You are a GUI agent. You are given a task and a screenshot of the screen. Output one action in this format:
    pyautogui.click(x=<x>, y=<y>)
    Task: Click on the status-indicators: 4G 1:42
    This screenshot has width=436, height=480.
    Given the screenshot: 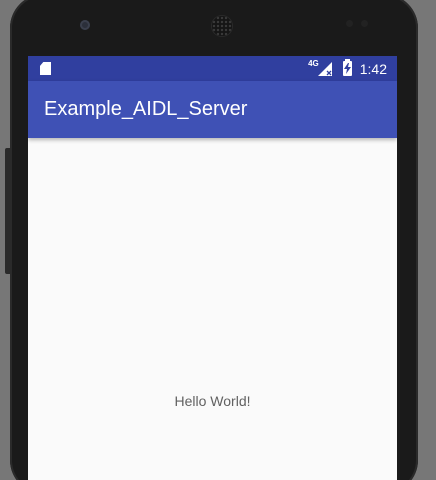 What is the action you would take?
    pyautogui.click(x=347, y=68)
    